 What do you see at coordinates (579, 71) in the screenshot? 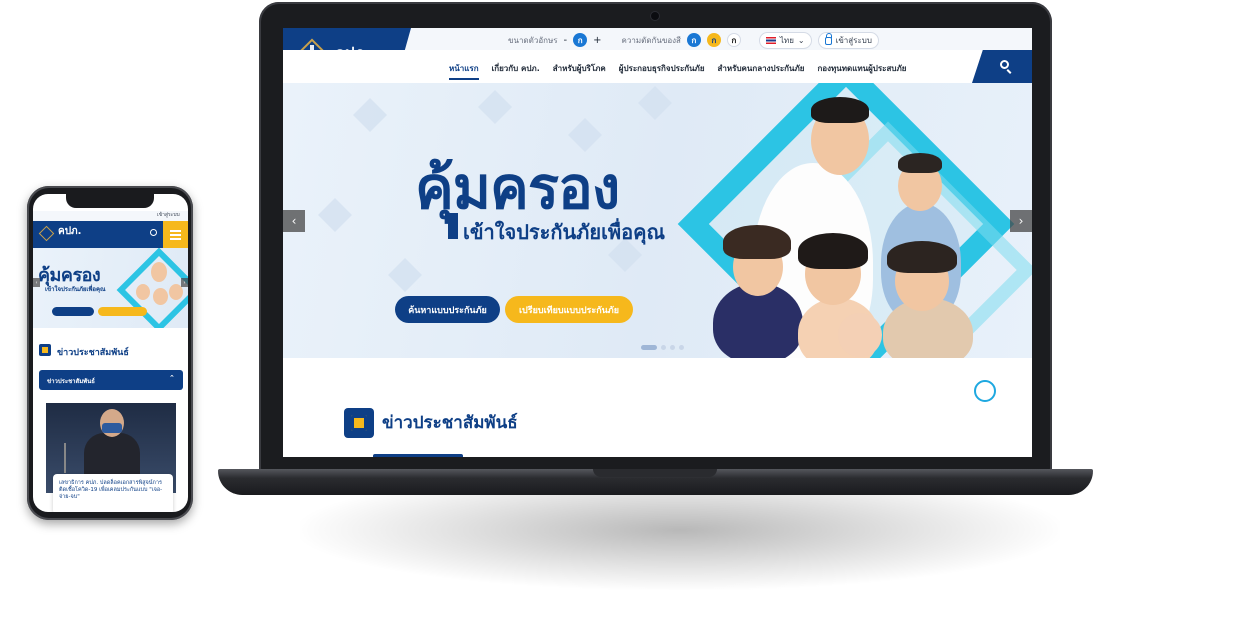
I see `nav-consumers: สำหรับผู้บริโภค` at bounding box center [579, 71].